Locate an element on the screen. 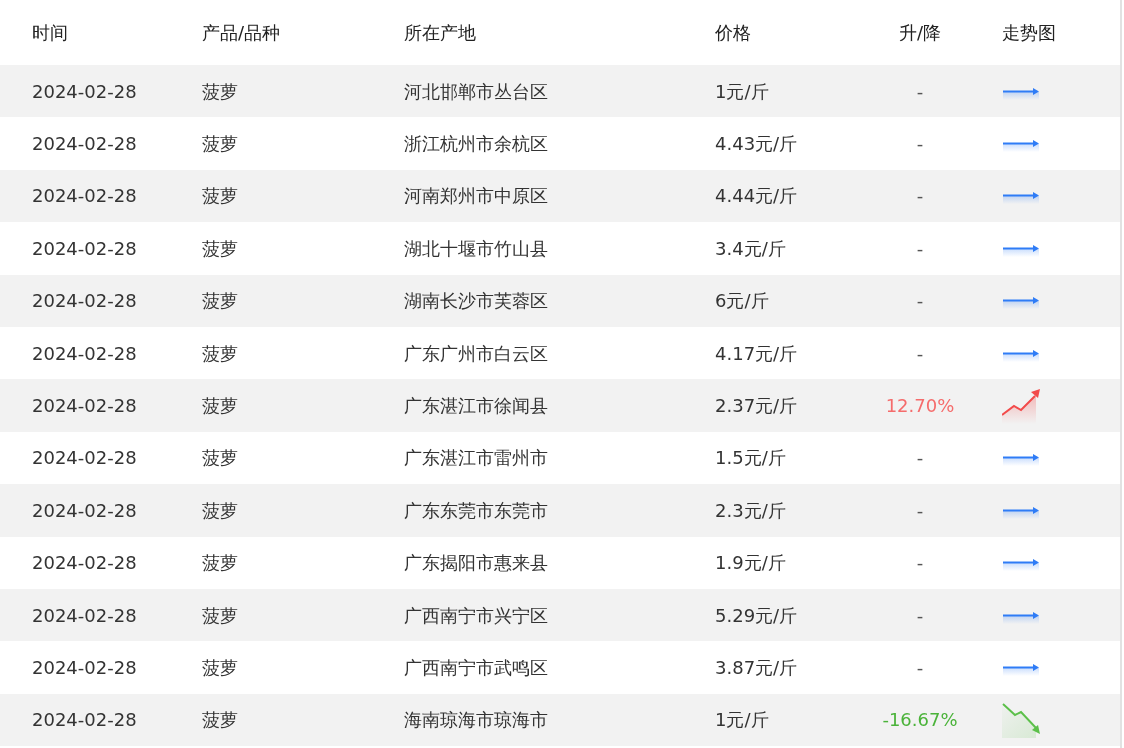 This screenshot has width=1124, height=748. origin-cell: 广东湛江市徐闻县 is located at coordinates (527, 405).